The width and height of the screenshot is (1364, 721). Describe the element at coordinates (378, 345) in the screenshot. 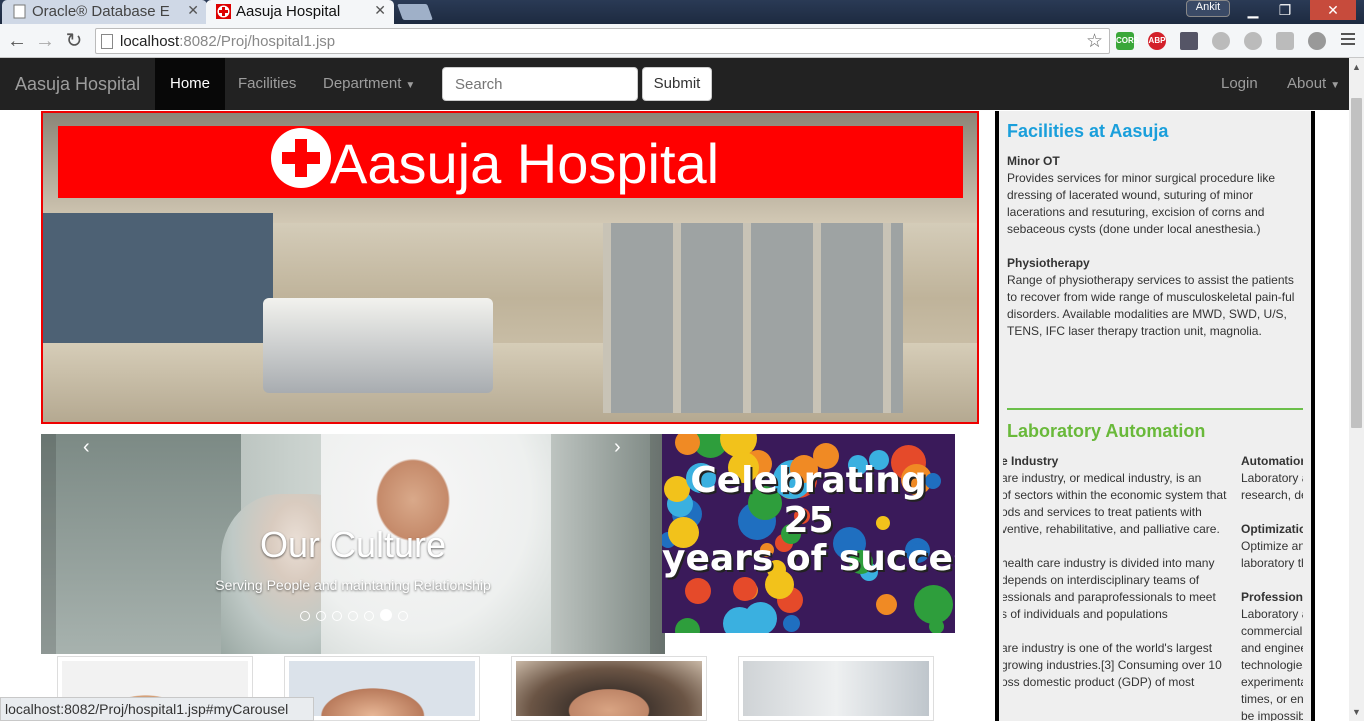

I see `nurse-station` at that location.